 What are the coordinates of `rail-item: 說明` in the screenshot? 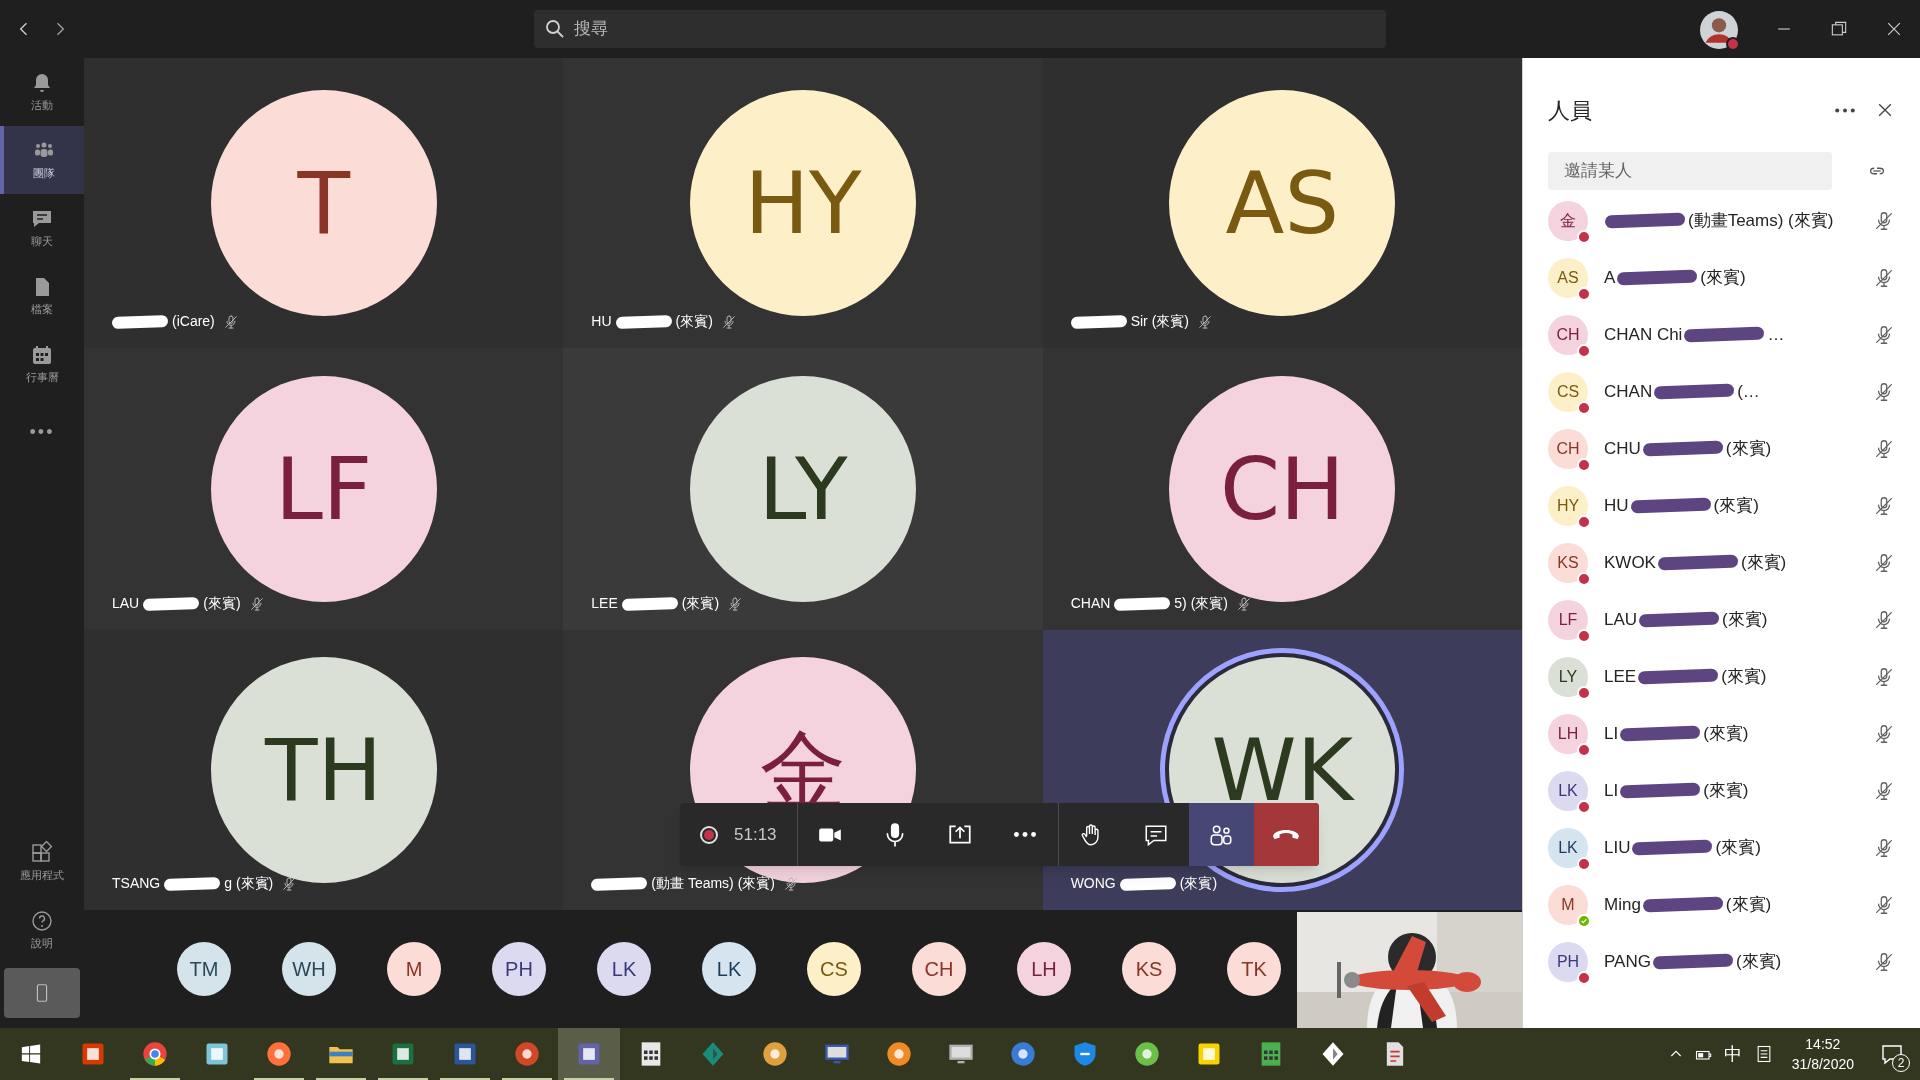 It's located at (42, 930).